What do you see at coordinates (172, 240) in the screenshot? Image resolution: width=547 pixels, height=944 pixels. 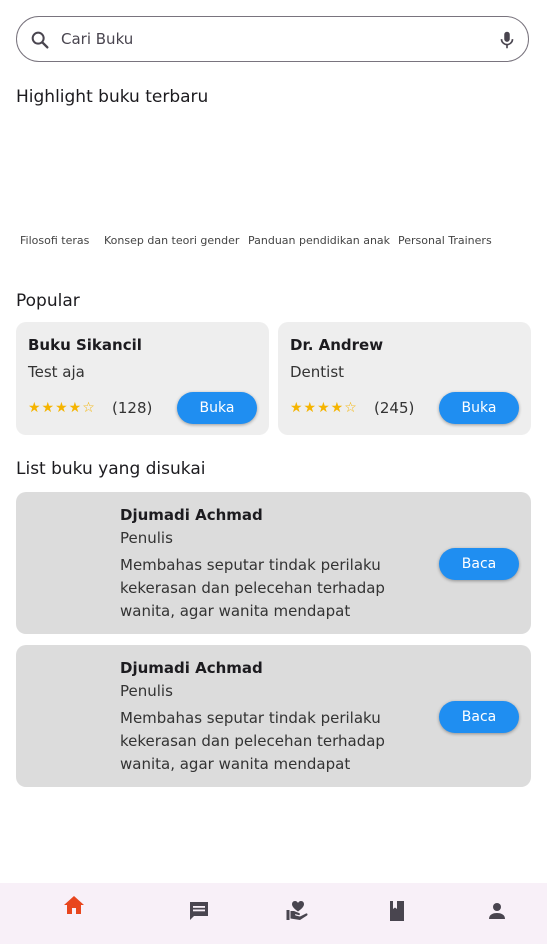 I see `highlight-caption: Konsep dan teori gender` at bounding box center [172, 240].